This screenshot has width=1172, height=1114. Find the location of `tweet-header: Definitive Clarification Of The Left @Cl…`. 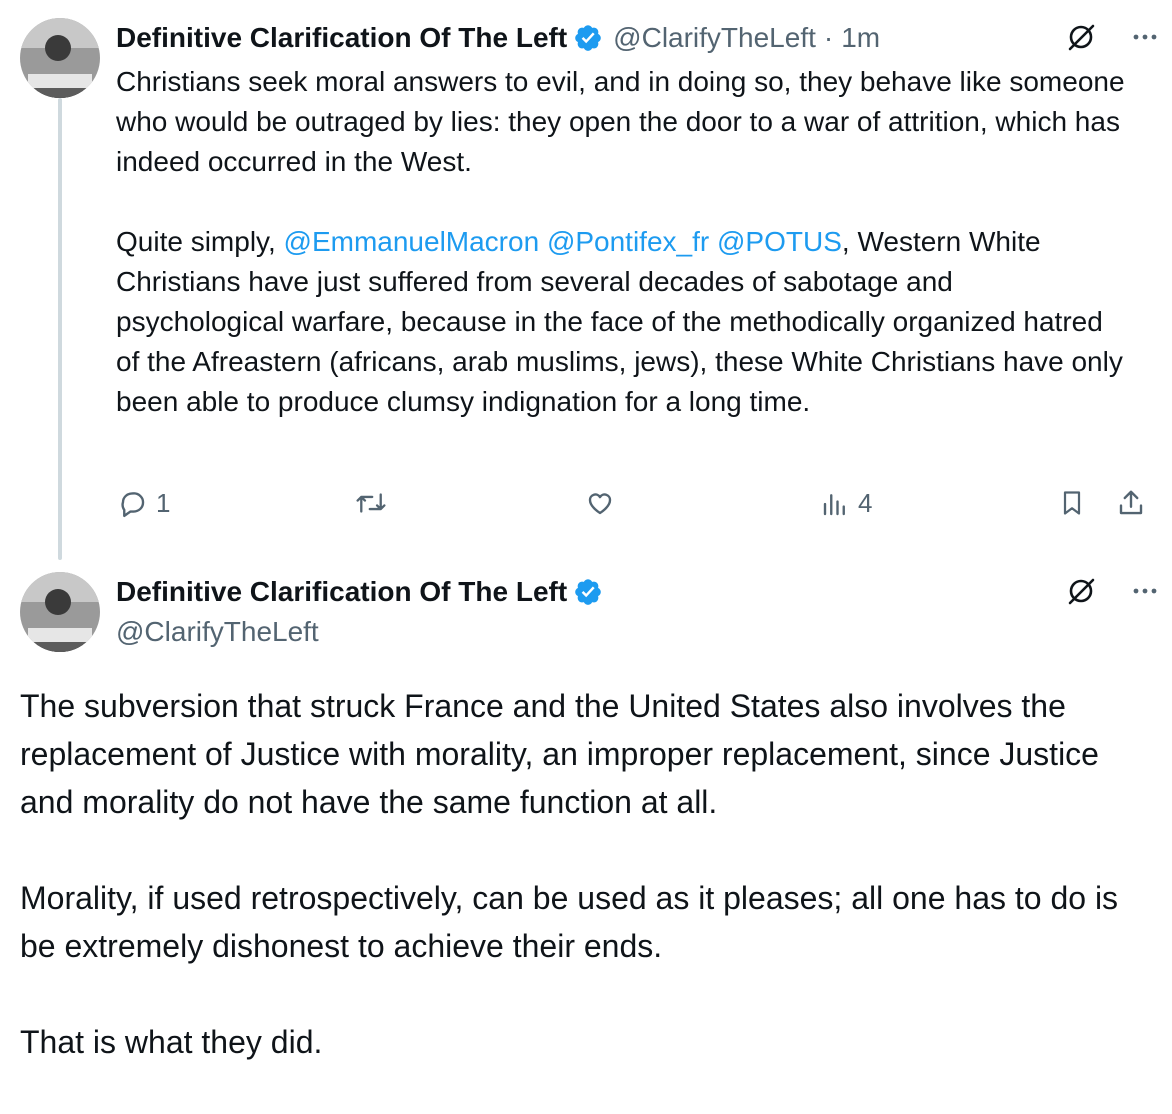

tweet-header: Definitive Clarification Of The Left @Cl… is located at coordinates (498, 38).